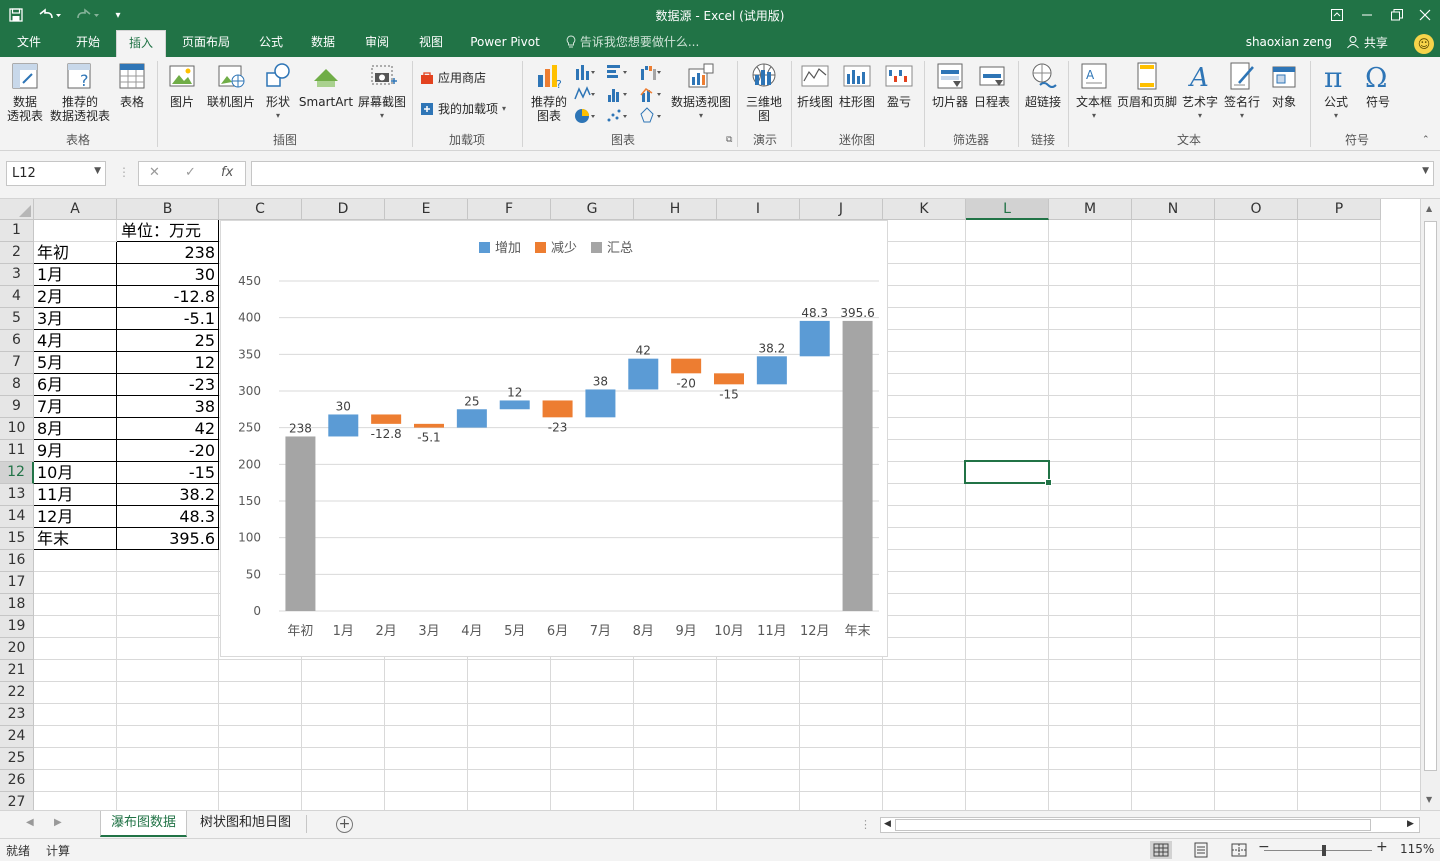 This screenshot has height=861, width=1440. What do you see at coordinates (1336, 92) in the screenshot?
I see `equation-button: π 公式 ▾` at bounding box center [1336, 92].